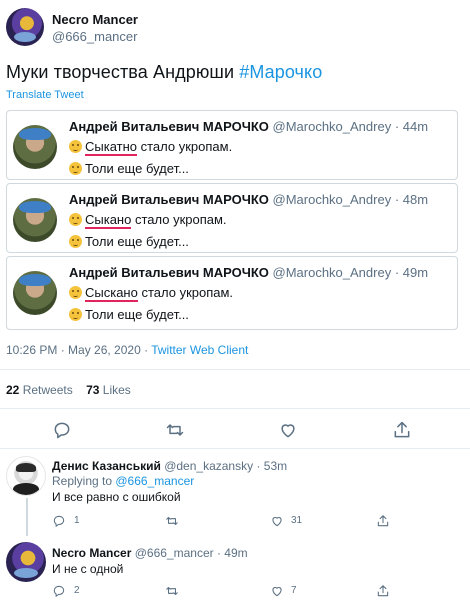  Describe the element at coordinates (88, 569) in the screenshot. I see `reply-text: И не с одной` at that location.